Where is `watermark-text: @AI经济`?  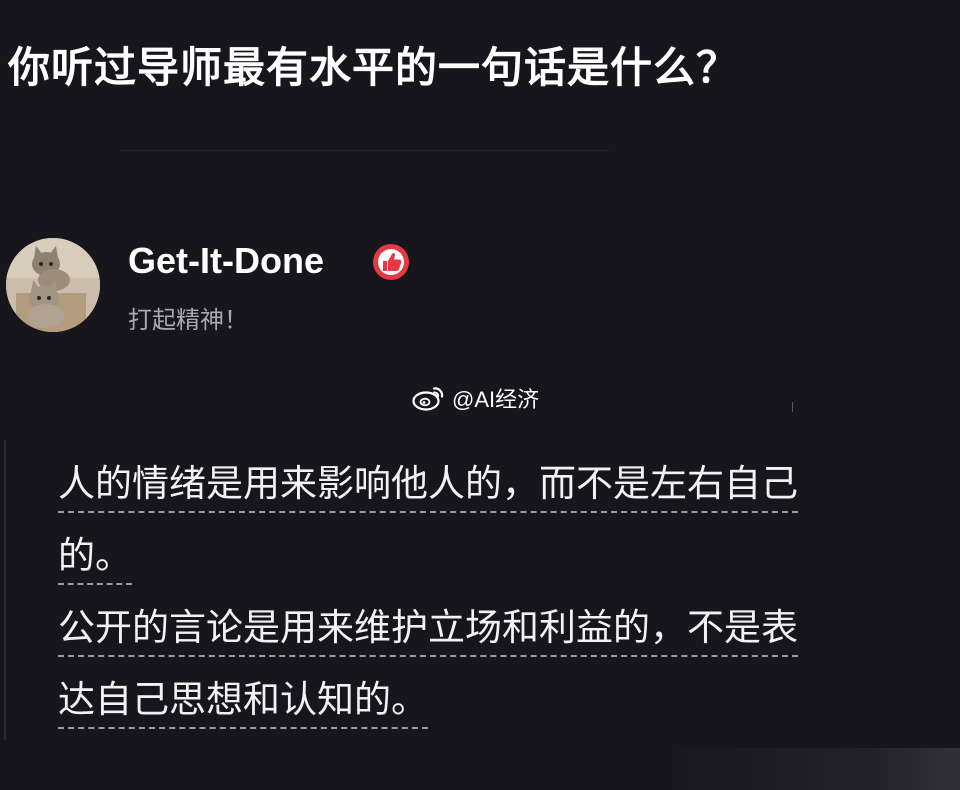 watermark-text: @AI经济 is located at coordinates (496, 399).